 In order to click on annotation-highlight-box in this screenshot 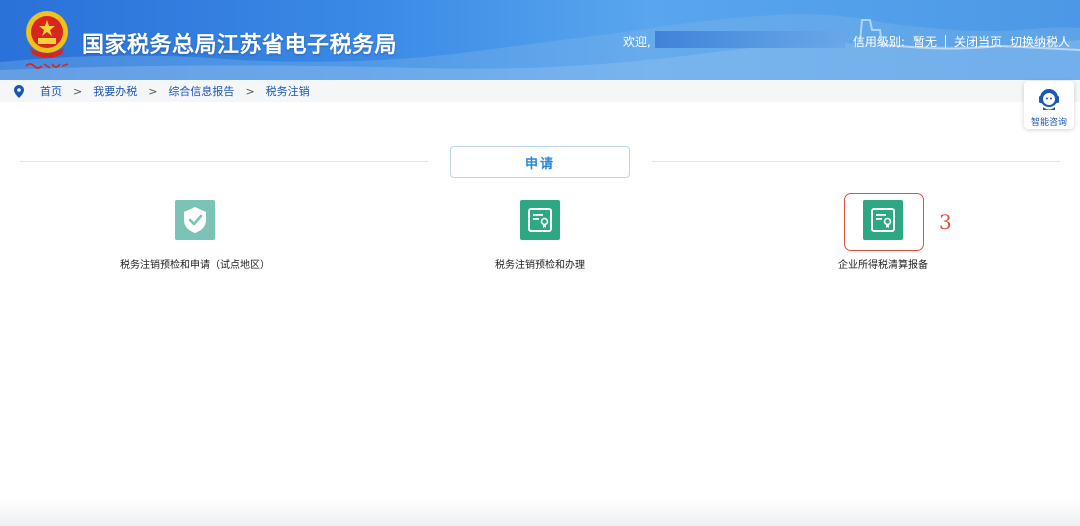, I will do `click(884, 222)`.